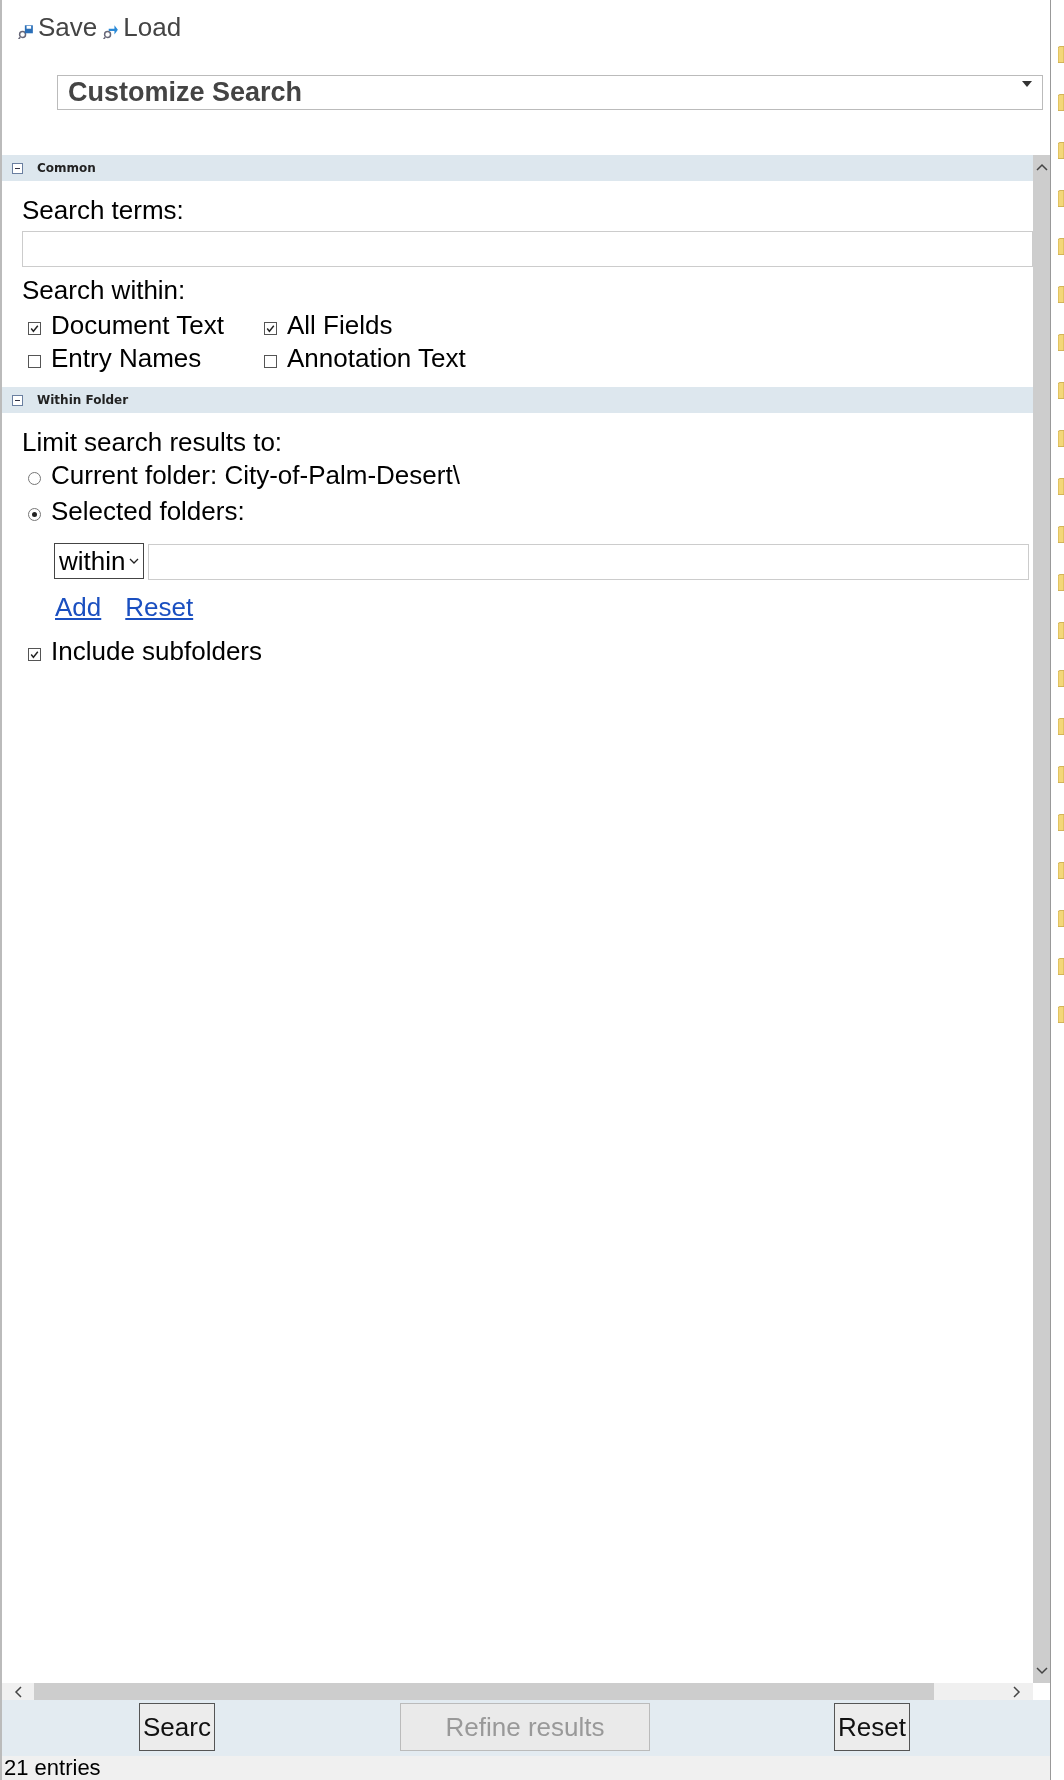  What do you see at coordinates (111, 31) in the screenshot?
I see `load-icon` at bounding box center [111, 31].